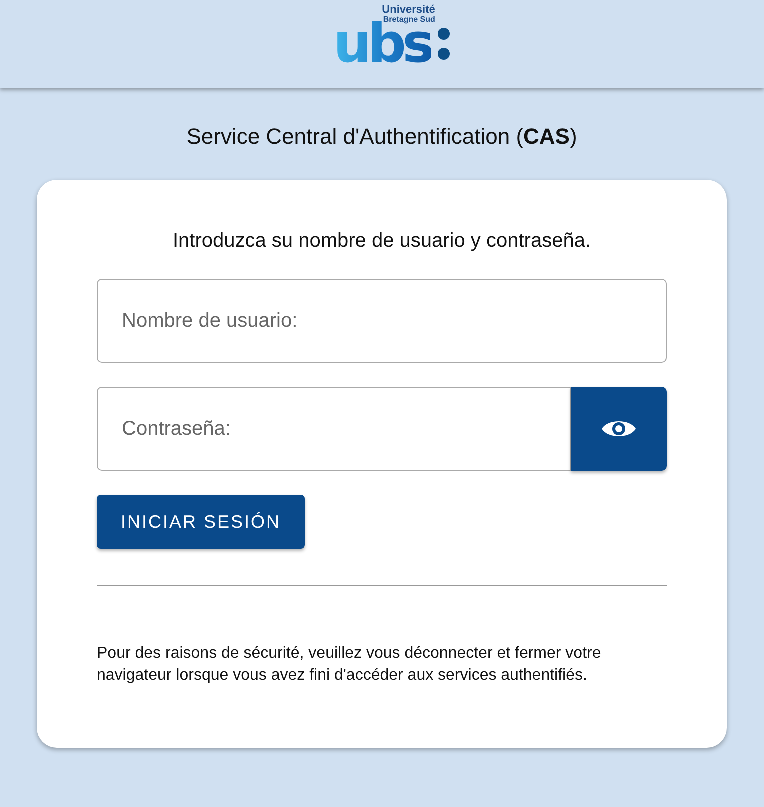 The image size is (764, 807). Describe the element at coordinates (201, 522) in the screenshot. I see `login-button: INICIAR SESIÓN` at that location.